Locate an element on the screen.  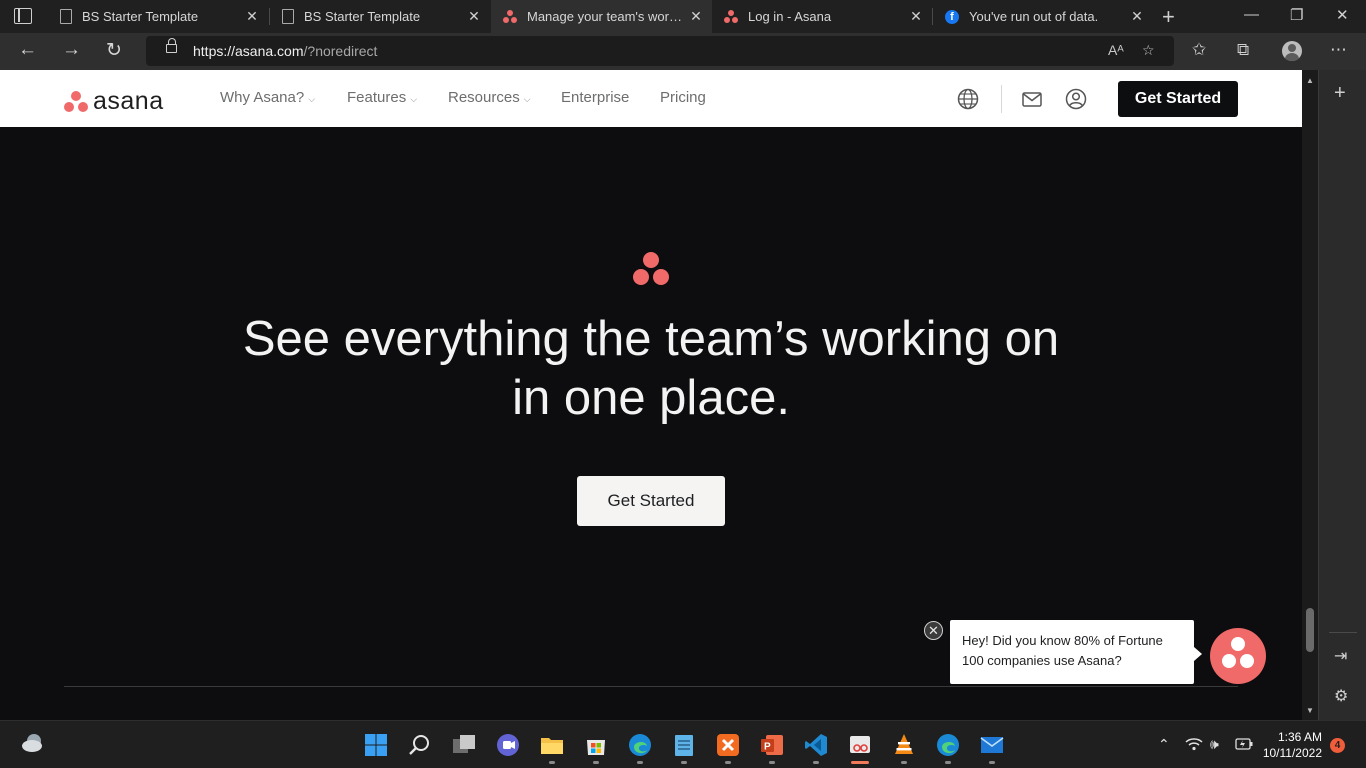
collections-icon: ⧉ is located at coordinates (1243, 50).